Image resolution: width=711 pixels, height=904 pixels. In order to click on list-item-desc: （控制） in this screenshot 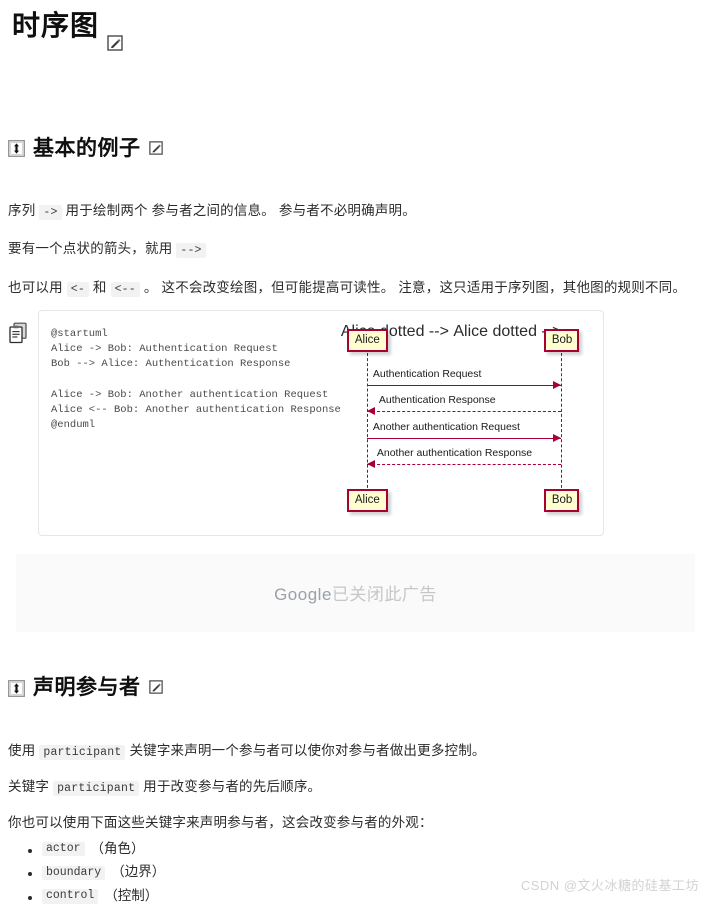, I will do `click(131, 896)`.